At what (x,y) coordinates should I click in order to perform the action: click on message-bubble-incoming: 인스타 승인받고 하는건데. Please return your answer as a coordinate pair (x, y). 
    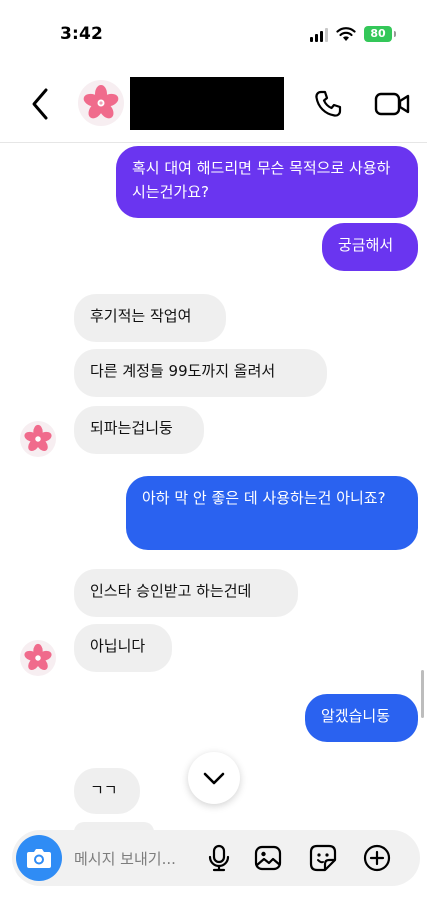
    Looking at the image, I should click on (186, 593).